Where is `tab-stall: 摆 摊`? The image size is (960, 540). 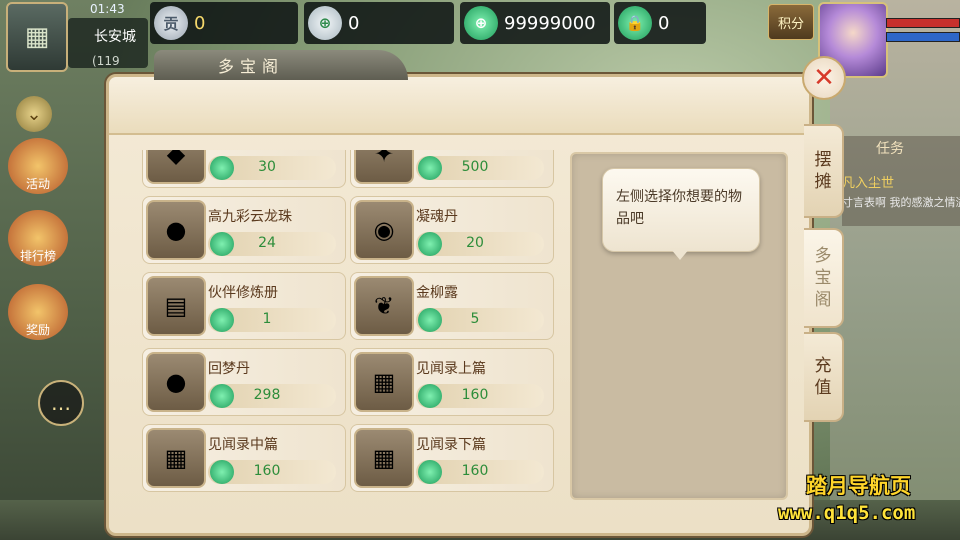
tab-stall: 摆 摊 is located at coordinates (824, 171).